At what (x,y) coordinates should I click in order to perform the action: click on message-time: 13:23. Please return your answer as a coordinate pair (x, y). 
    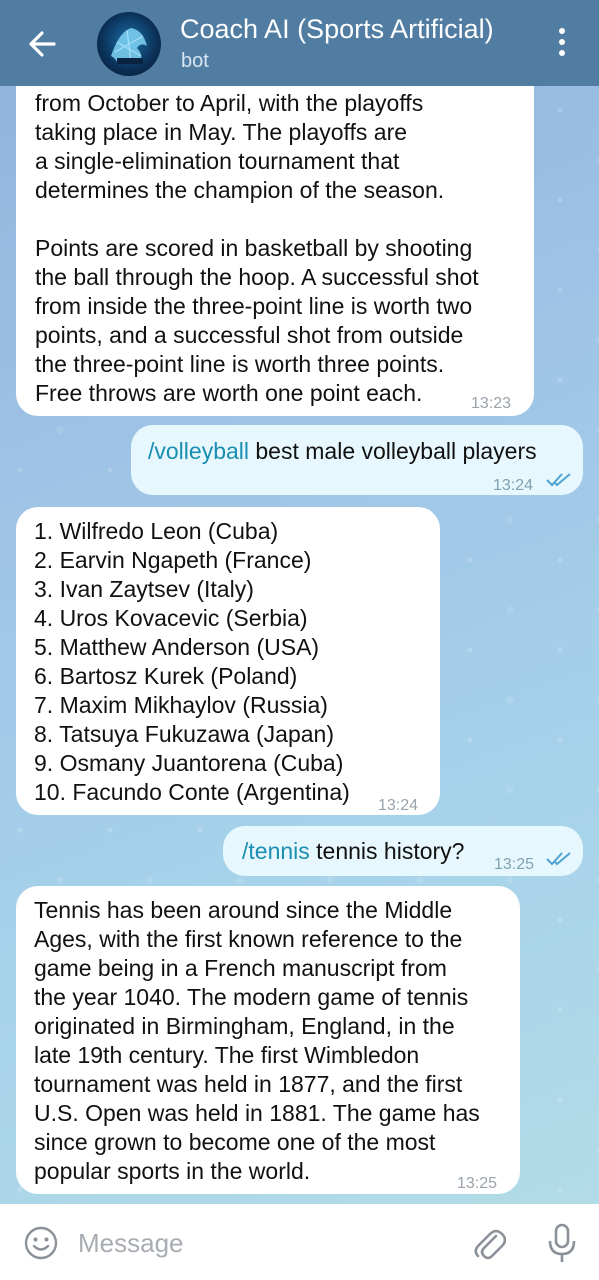
    Looking at the image, I should click on (491, 403).